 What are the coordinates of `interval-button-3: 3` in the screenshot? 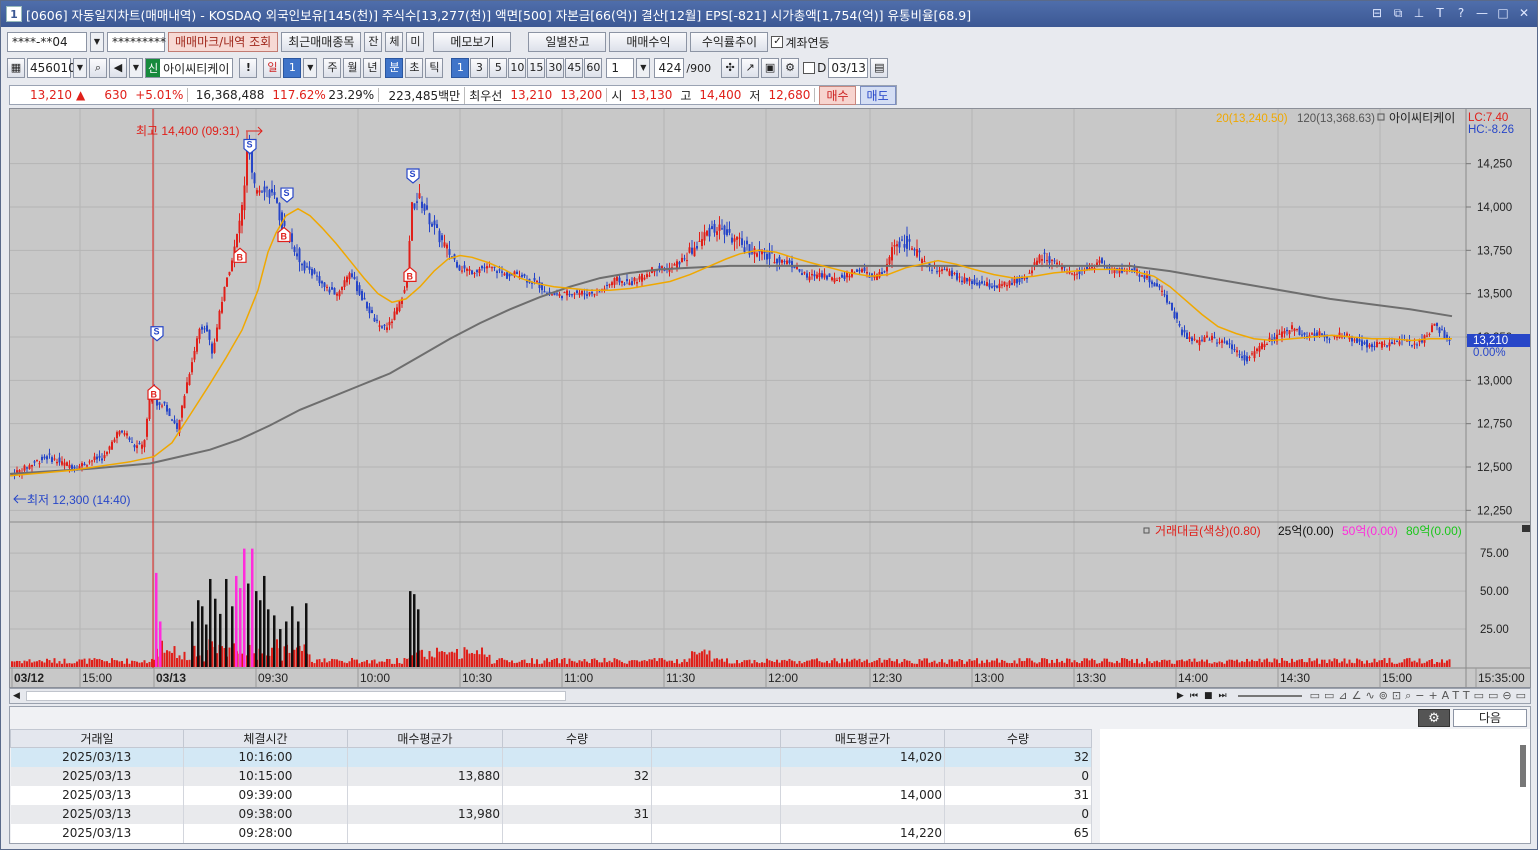 It's located at (479, 68).